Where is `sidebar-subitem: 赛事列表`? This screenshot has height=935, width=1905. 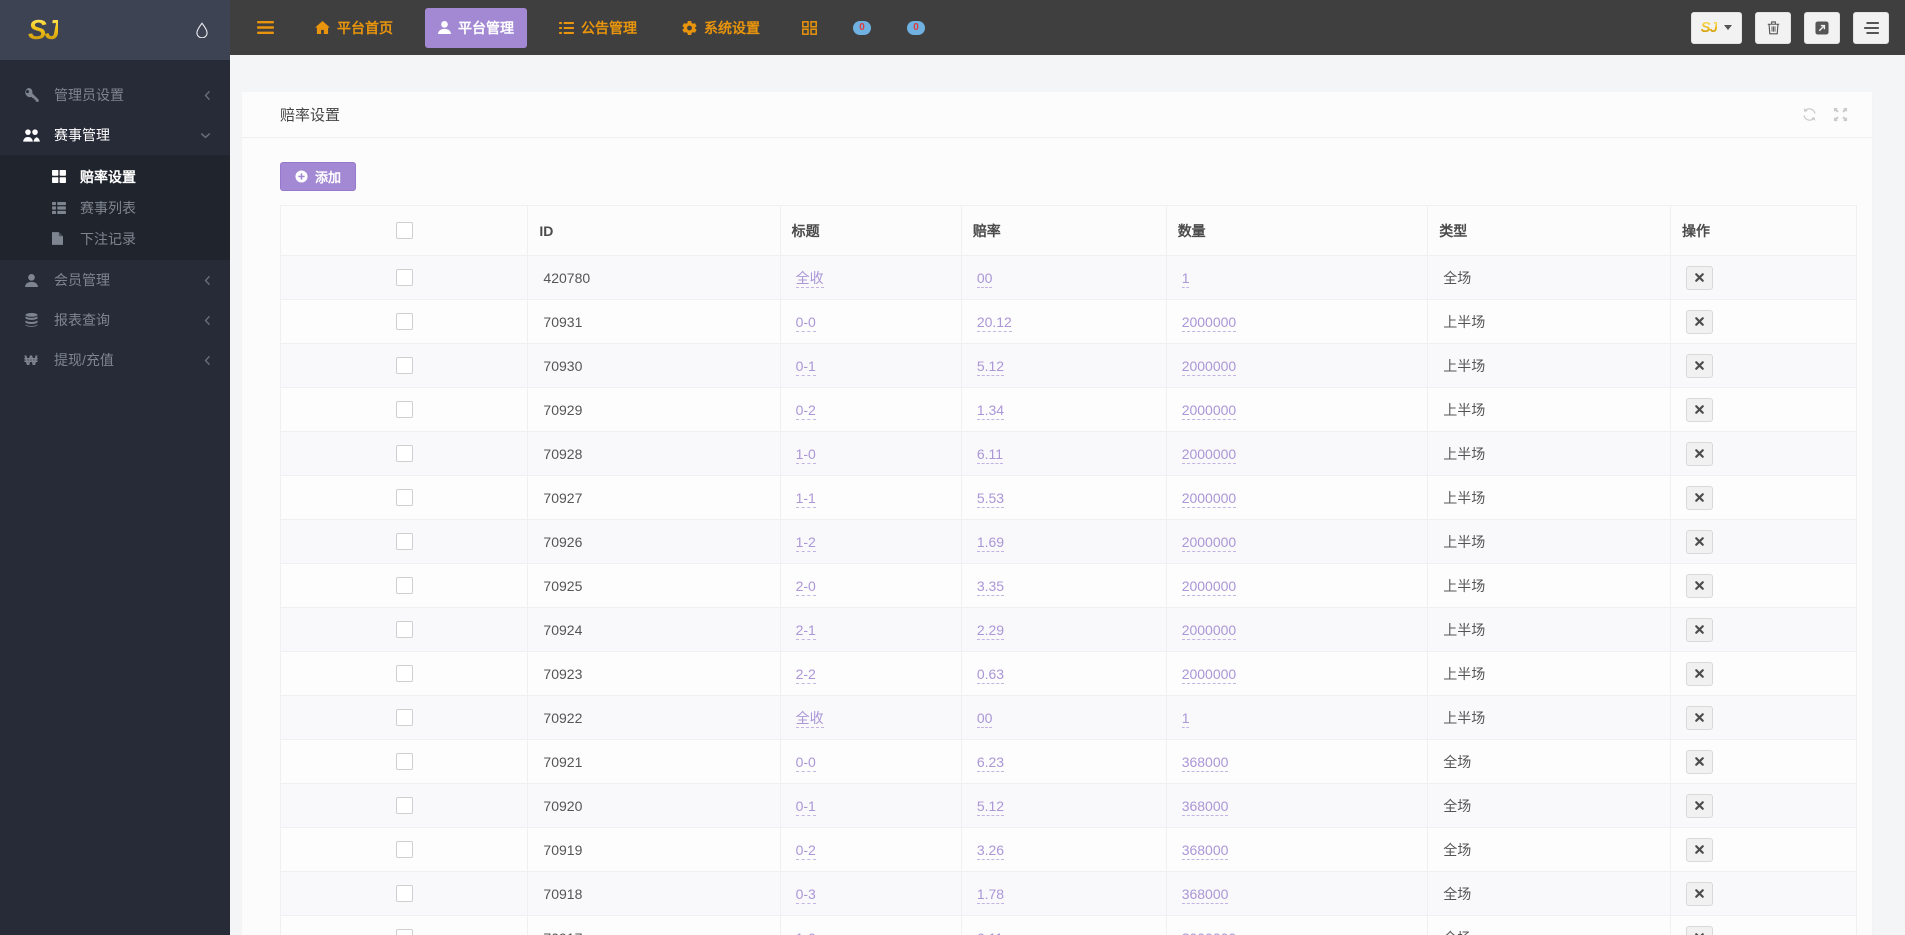
sidebar-subitem: 赛事列表 is located at coordinates (115, 207).